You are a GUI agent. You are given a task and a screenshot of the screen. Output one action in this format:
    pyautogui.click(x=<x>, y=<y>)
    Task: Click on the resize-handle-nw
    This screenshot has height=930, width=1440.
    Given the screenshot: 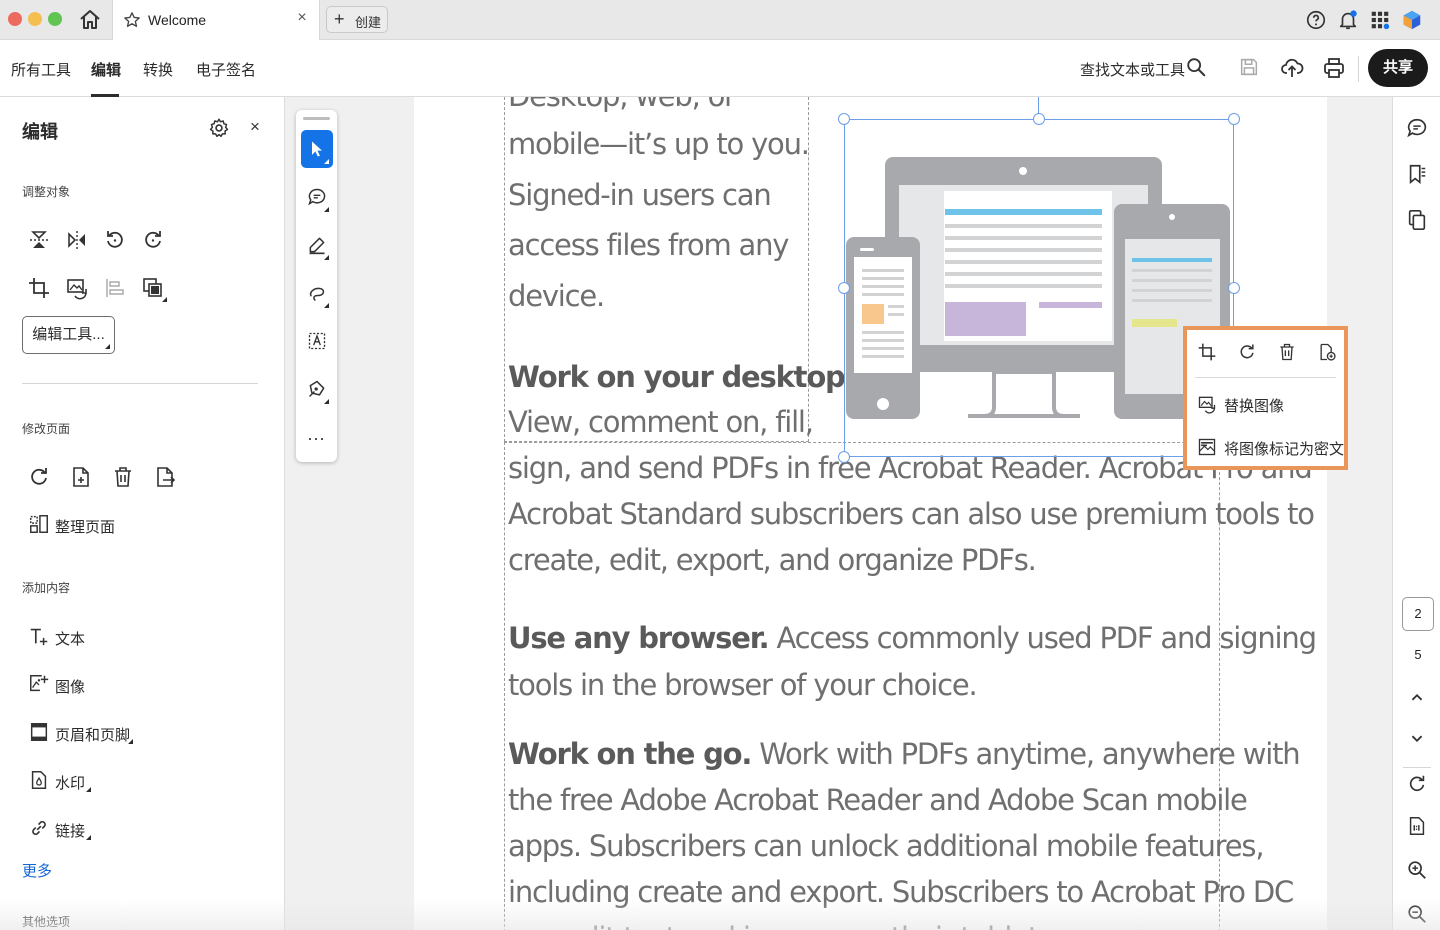 What is the action you would take?
    pyautogui.click(x=844, y=119)
    